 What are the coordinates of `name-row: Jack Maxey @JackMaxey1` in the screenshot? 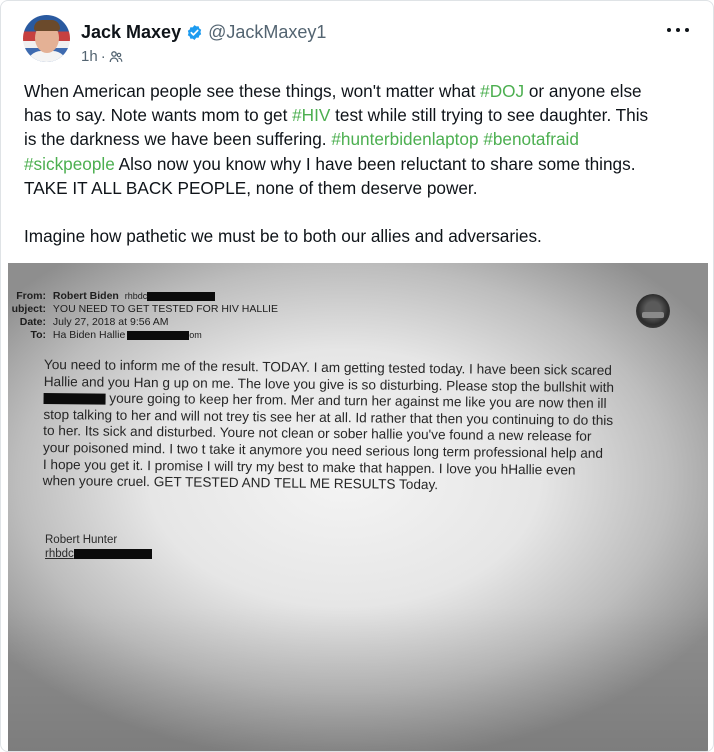 It's located at (203, 32).